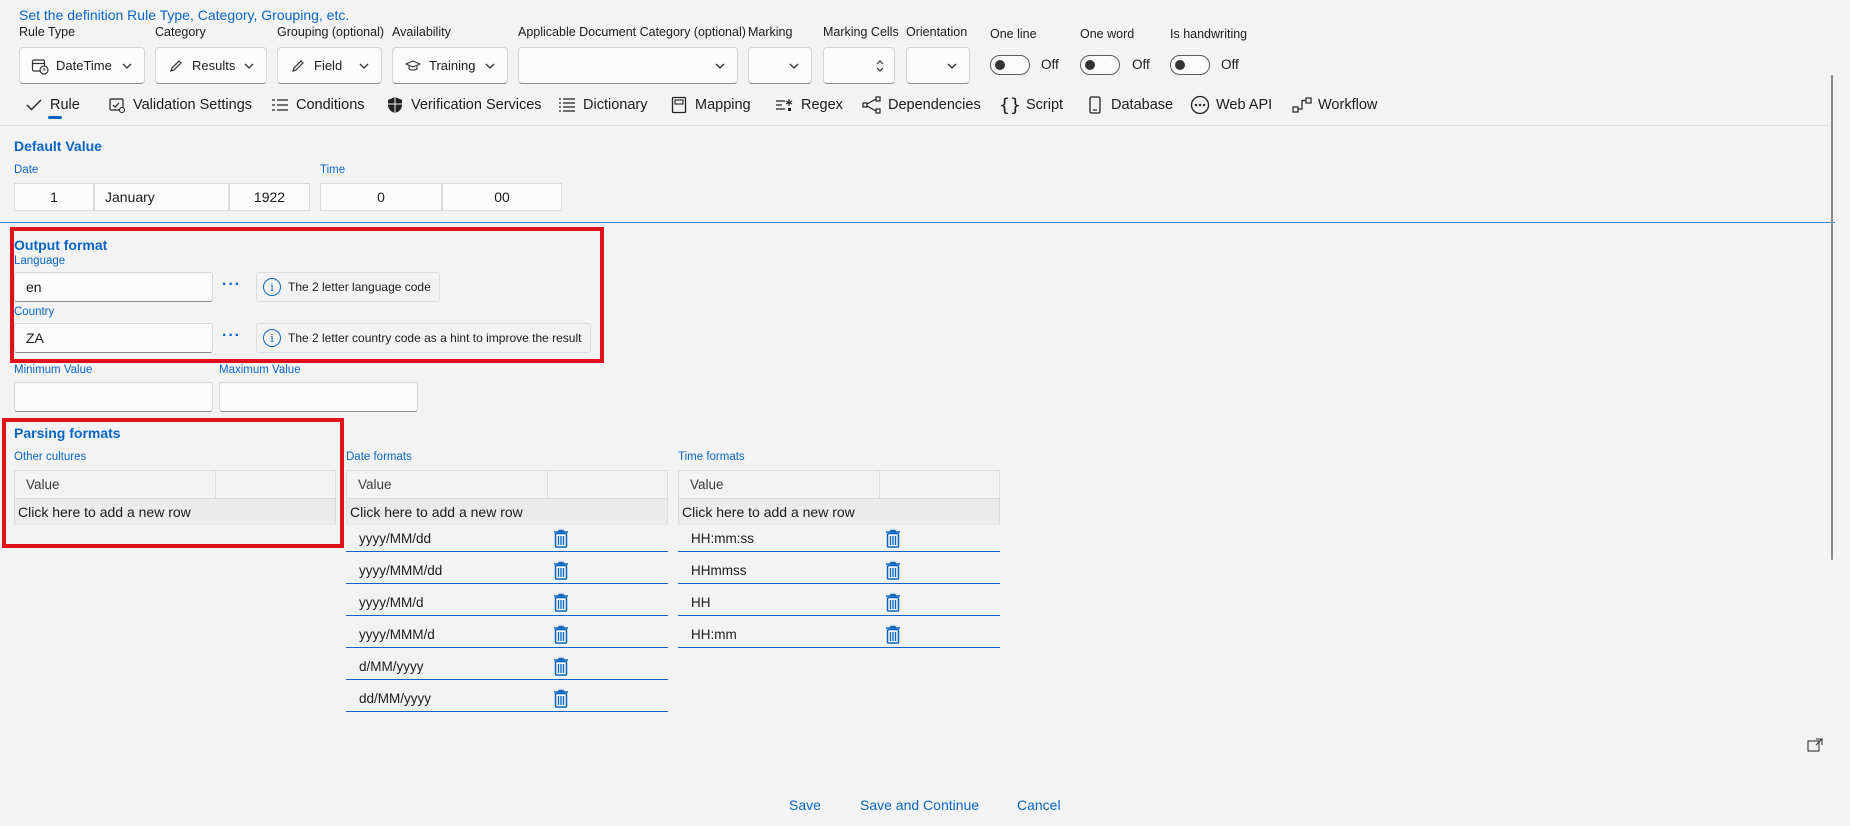  I want to click on row-value: HHmmss, so click(719, 570).